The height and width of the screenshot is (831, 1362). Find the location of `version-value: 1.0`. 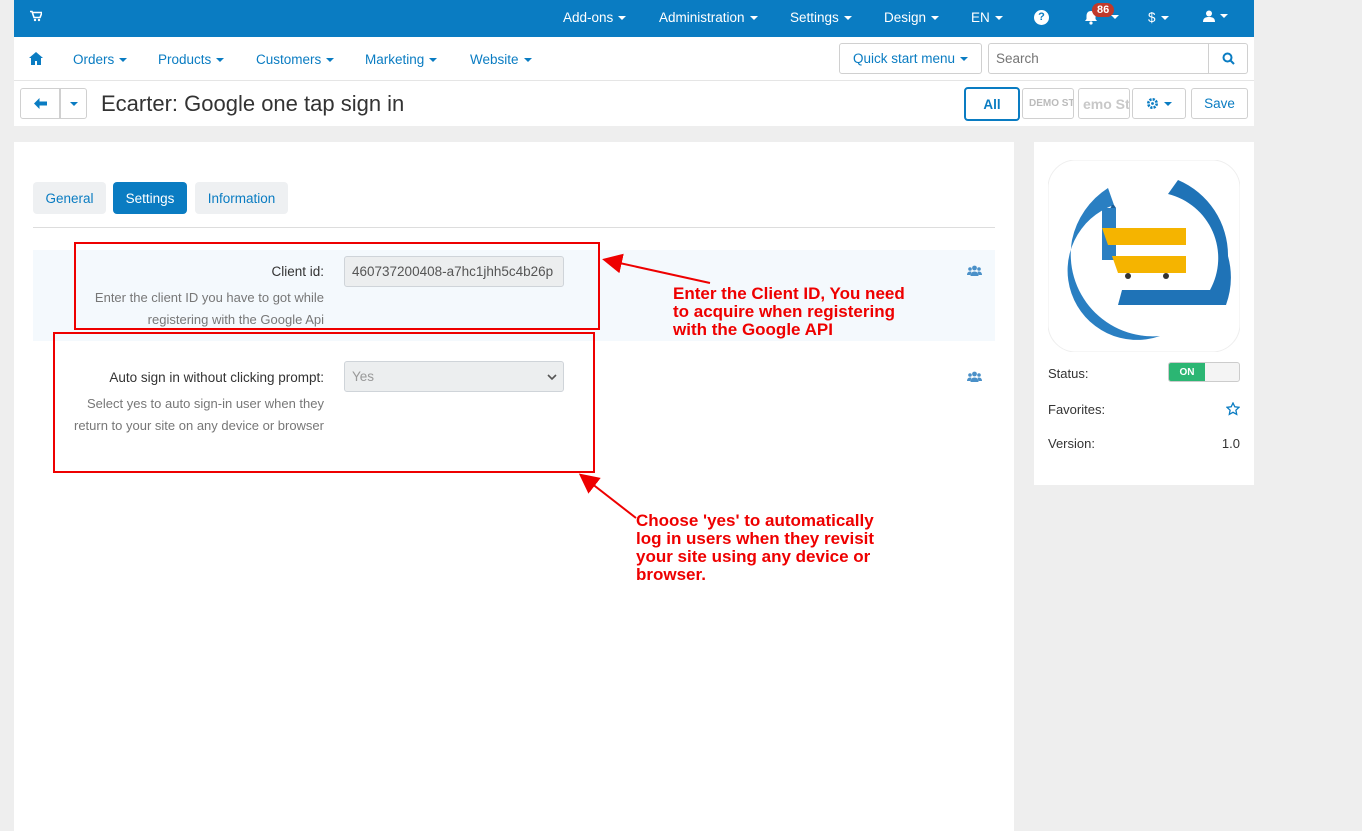

version-value: 1.0 is located at coordinates (1230, 443).